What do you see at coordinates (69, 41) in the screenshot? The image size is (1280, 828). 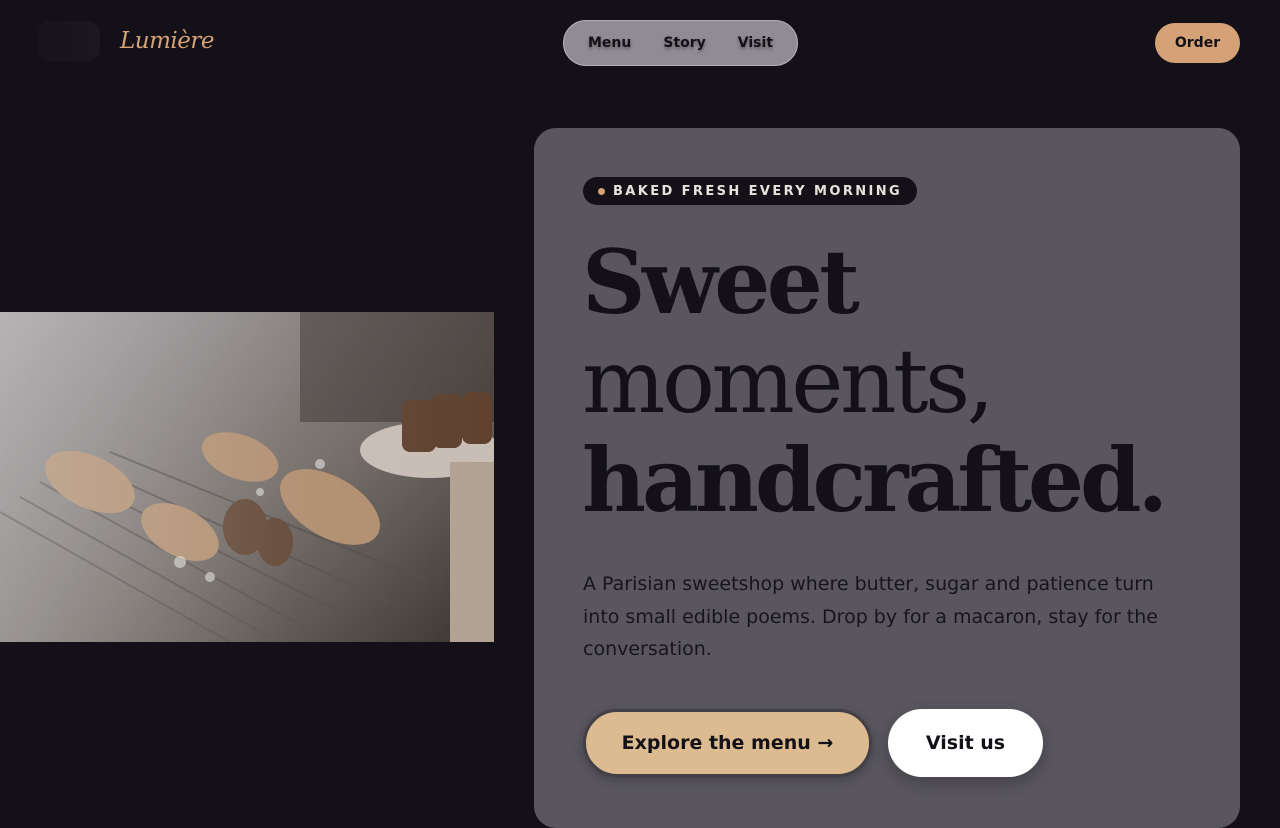 I see `logo-mark` at bounding box center [69, 41].